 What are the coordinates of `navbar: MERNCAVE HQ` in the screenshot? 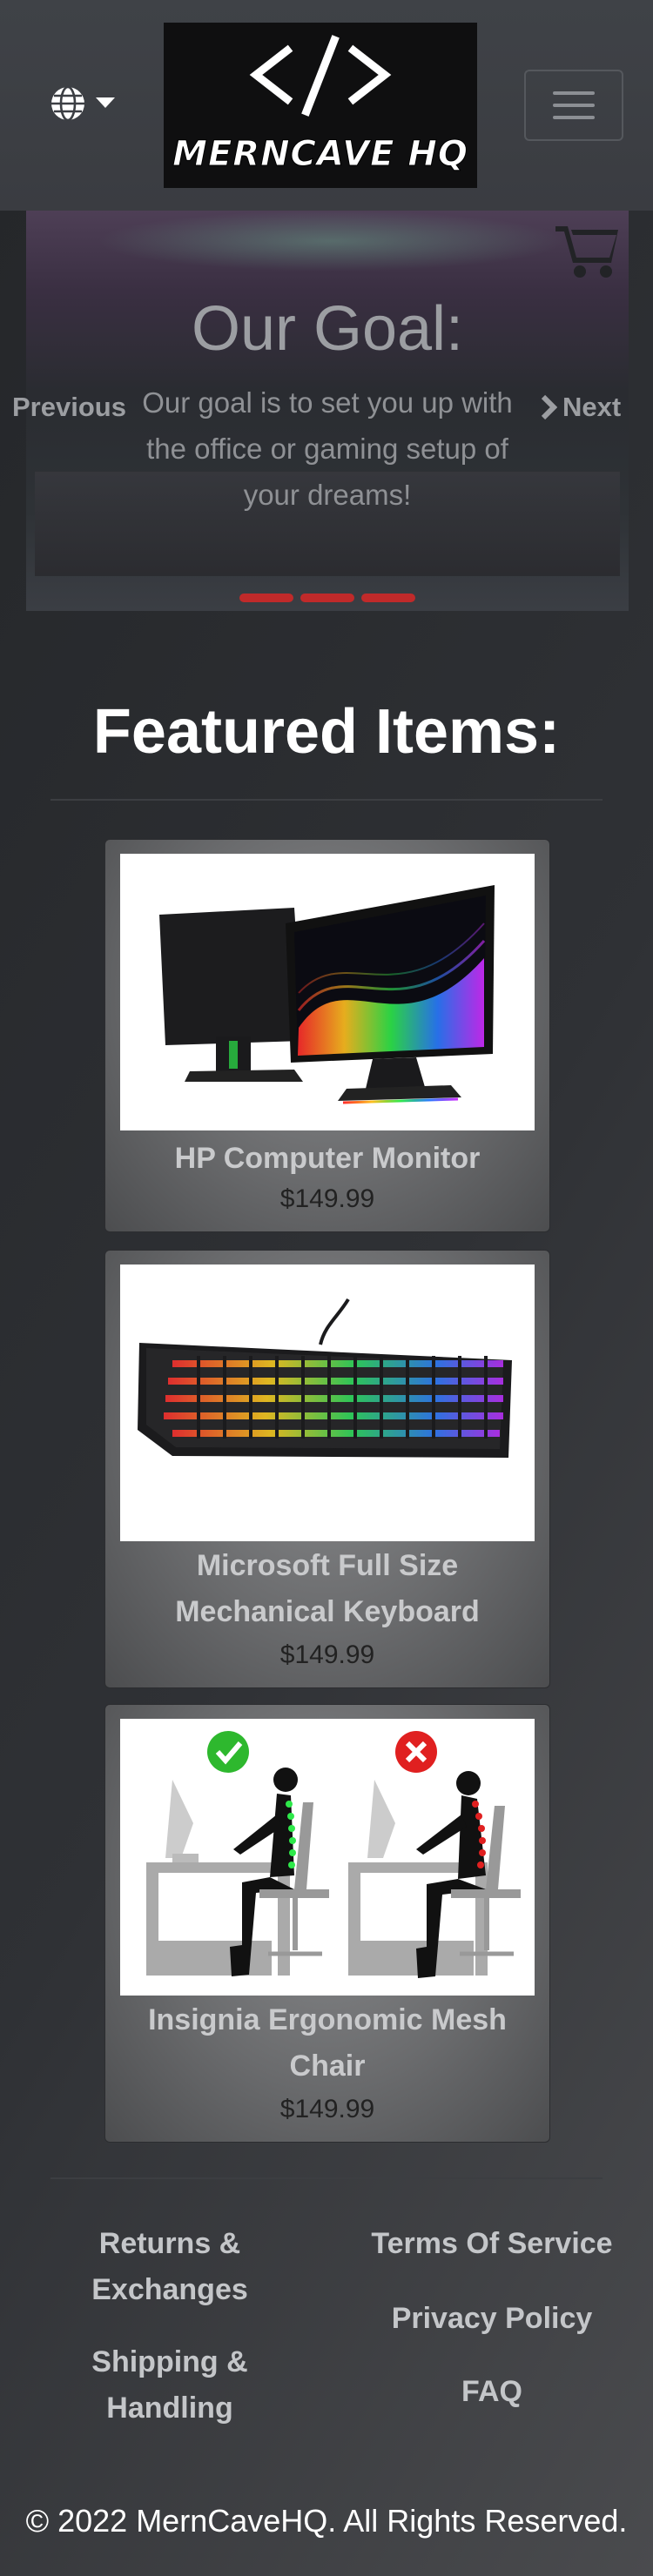 It's located at (326, 106).